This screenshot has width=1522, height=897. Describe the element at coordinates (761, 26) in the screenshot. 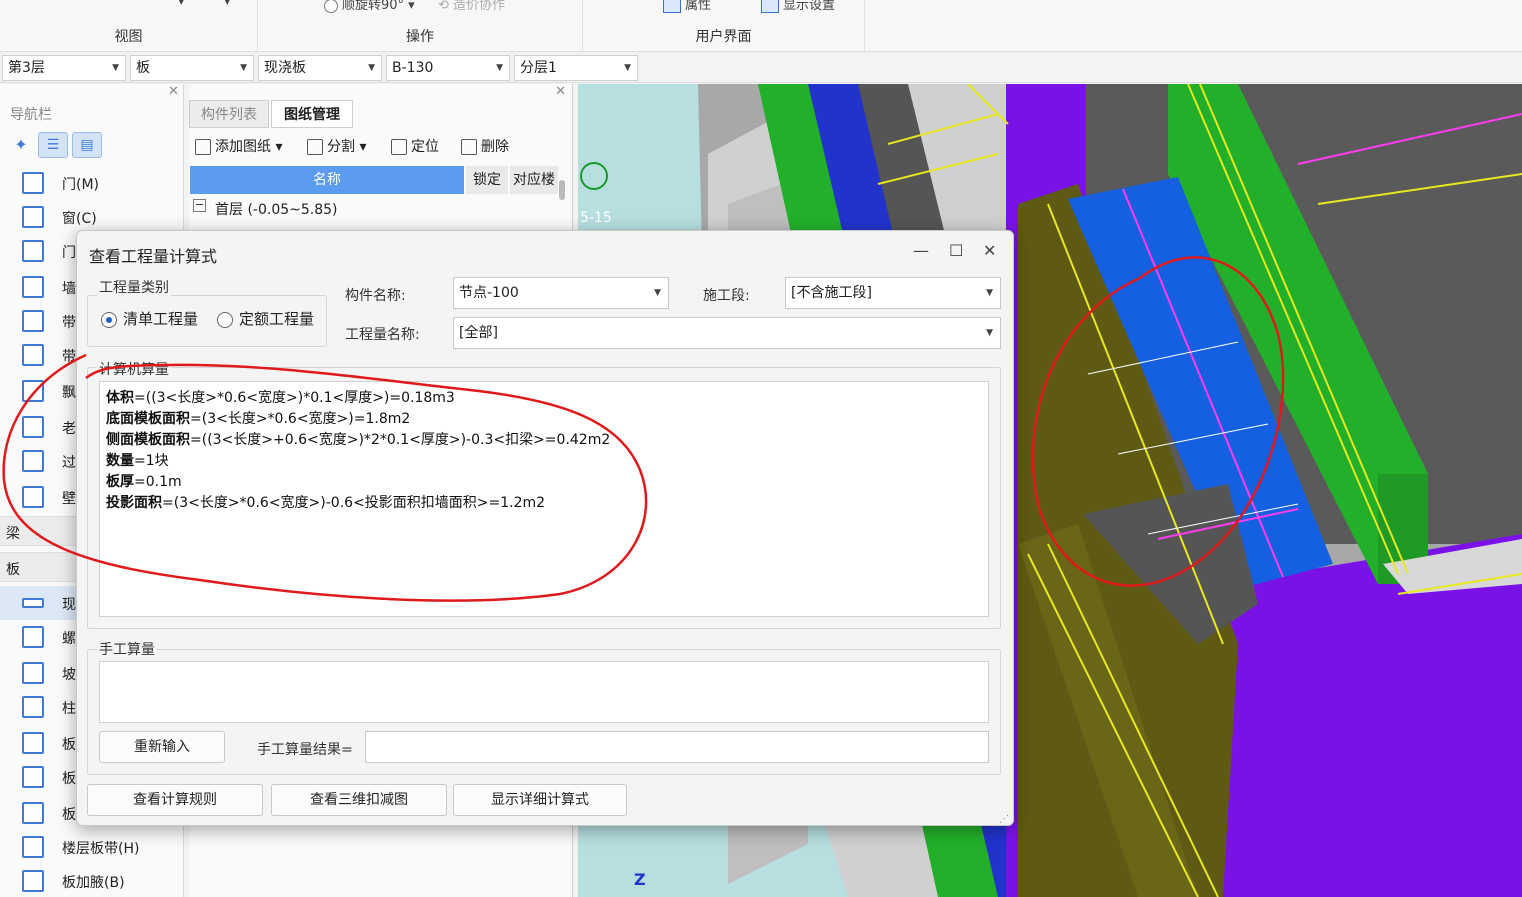

I see `ribbon: ▾ ▾ 视图 顺旋转90° ▾ ⟲ 造价协作 操作 属性 显示设置 用户界面` at that location.